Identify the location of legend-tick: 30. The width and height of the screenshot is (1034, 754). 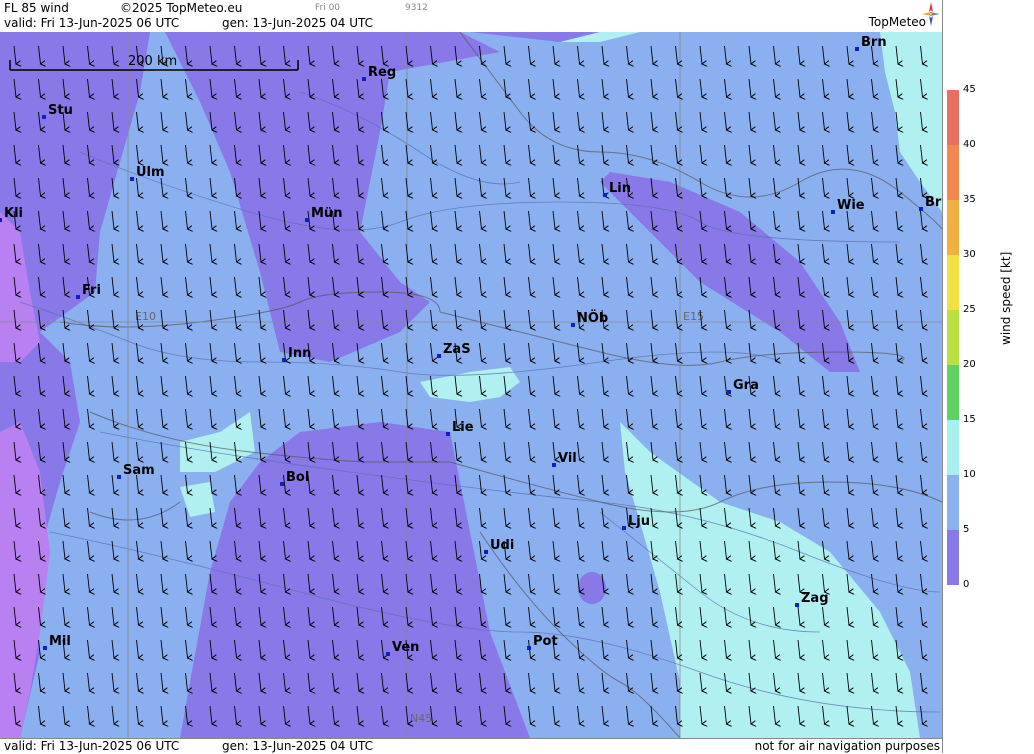
(969, 254).